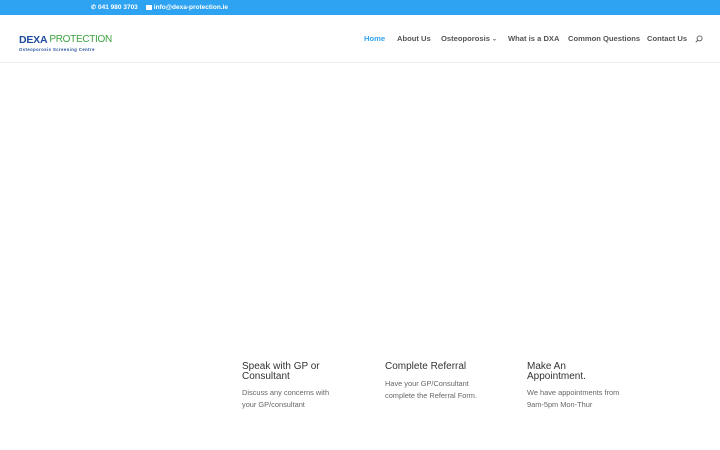  I want to click on nav-osteoporosis-label: Osteoporosis, so click(465, 38).